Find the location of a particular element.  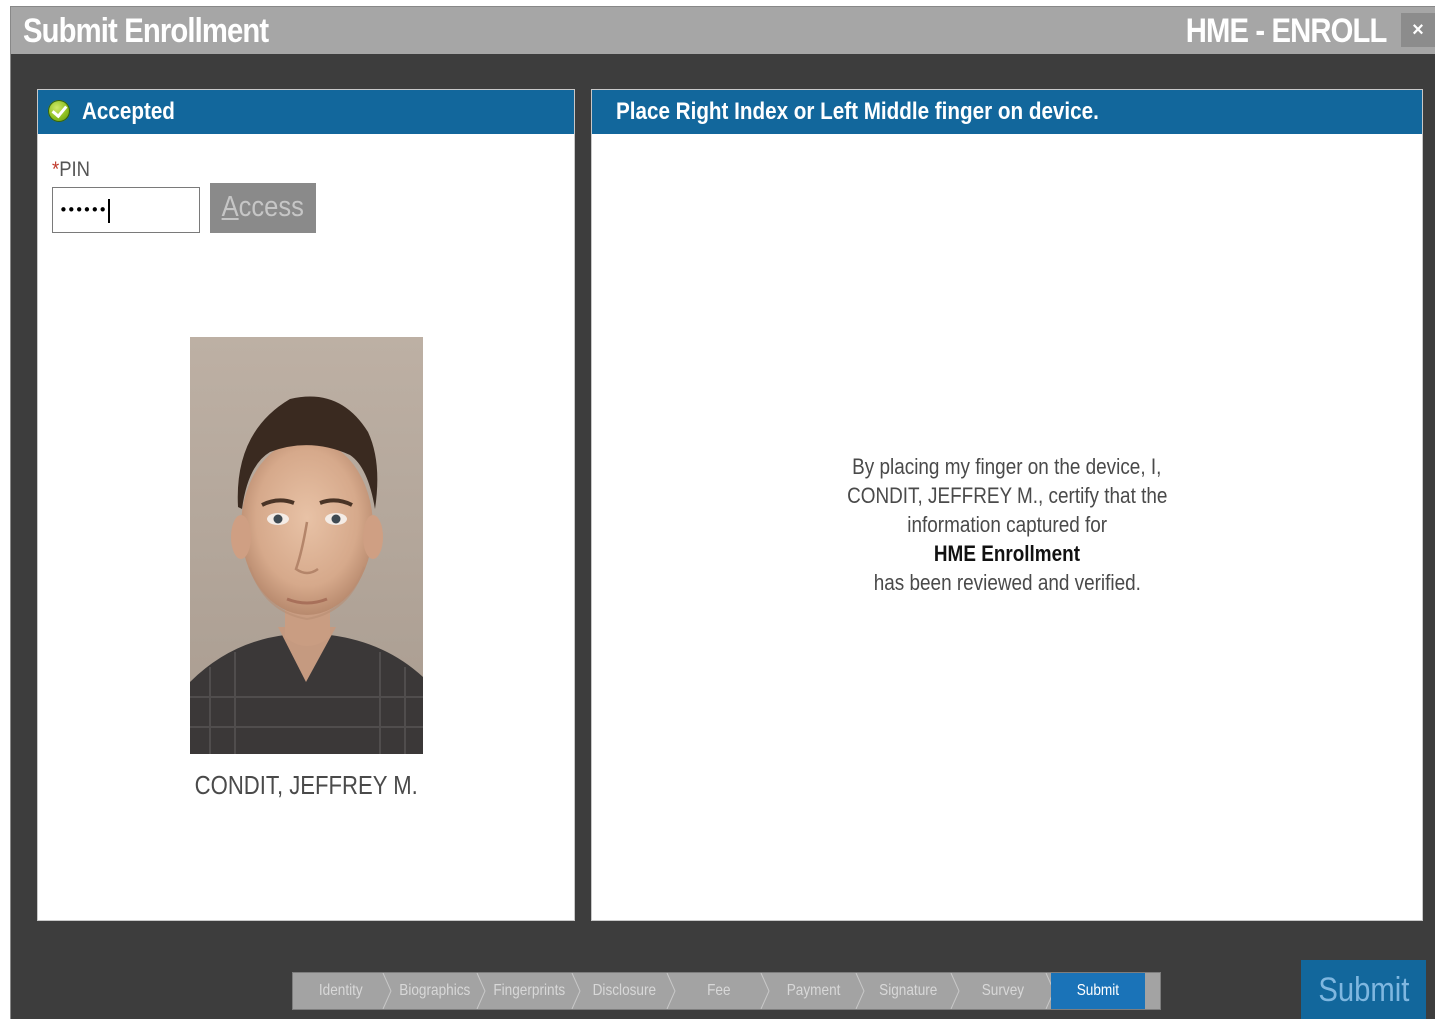

step-fee: Fee is located at coordinates (721, 991).